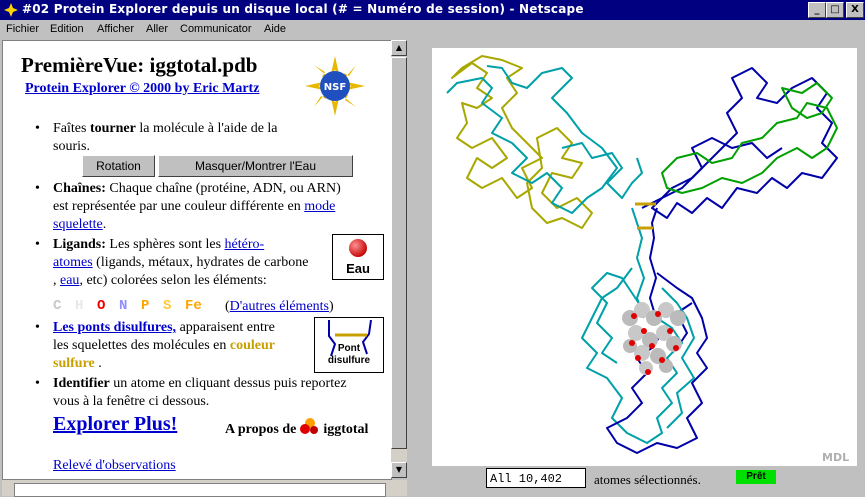 This screenshot has height=497, width=865. What do you see at coordinates (98, 363) in the screenshot?
I see `disulfide-text-end: .` at bounding box center [98, 363].